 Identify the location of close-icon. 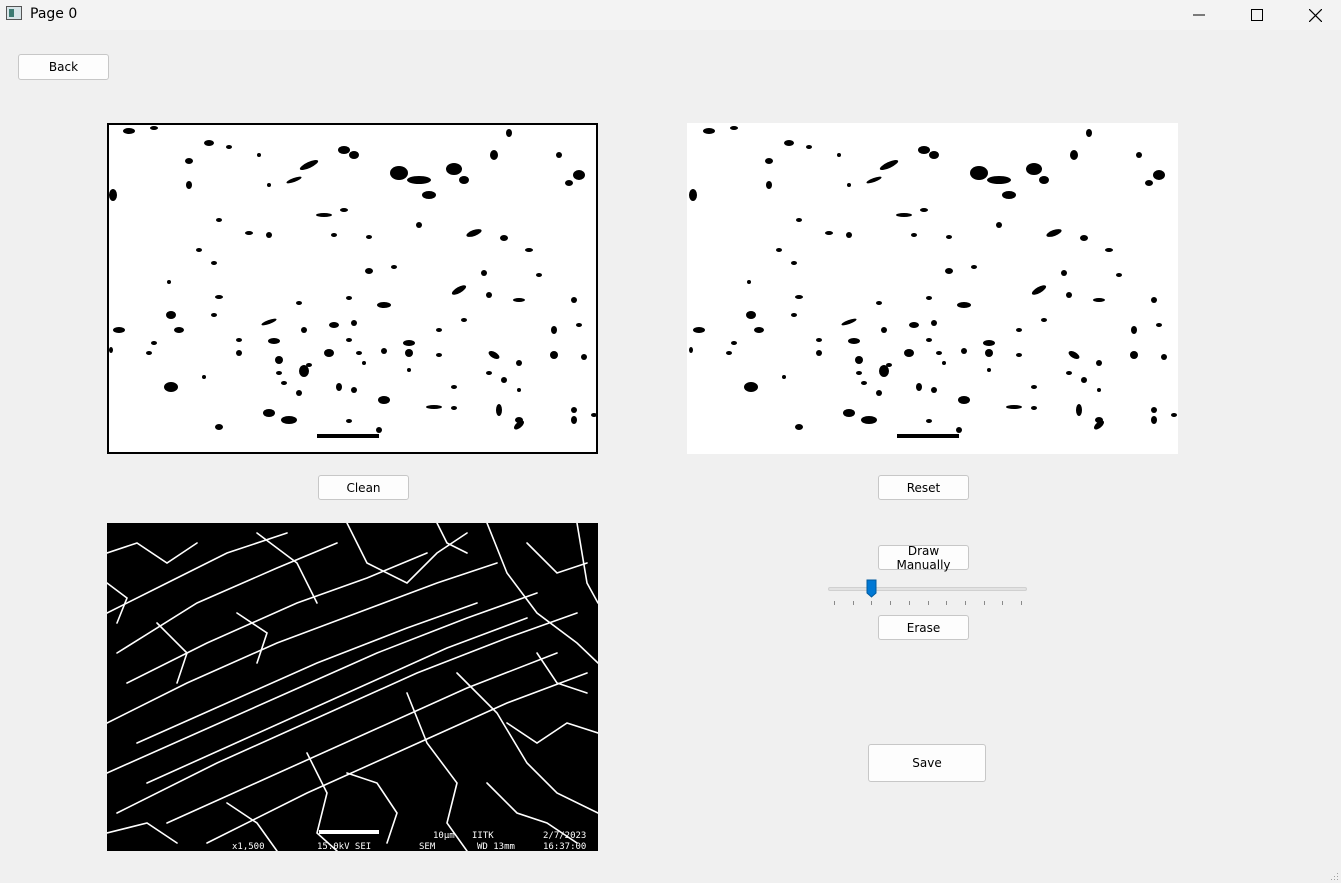
(1315, 15).